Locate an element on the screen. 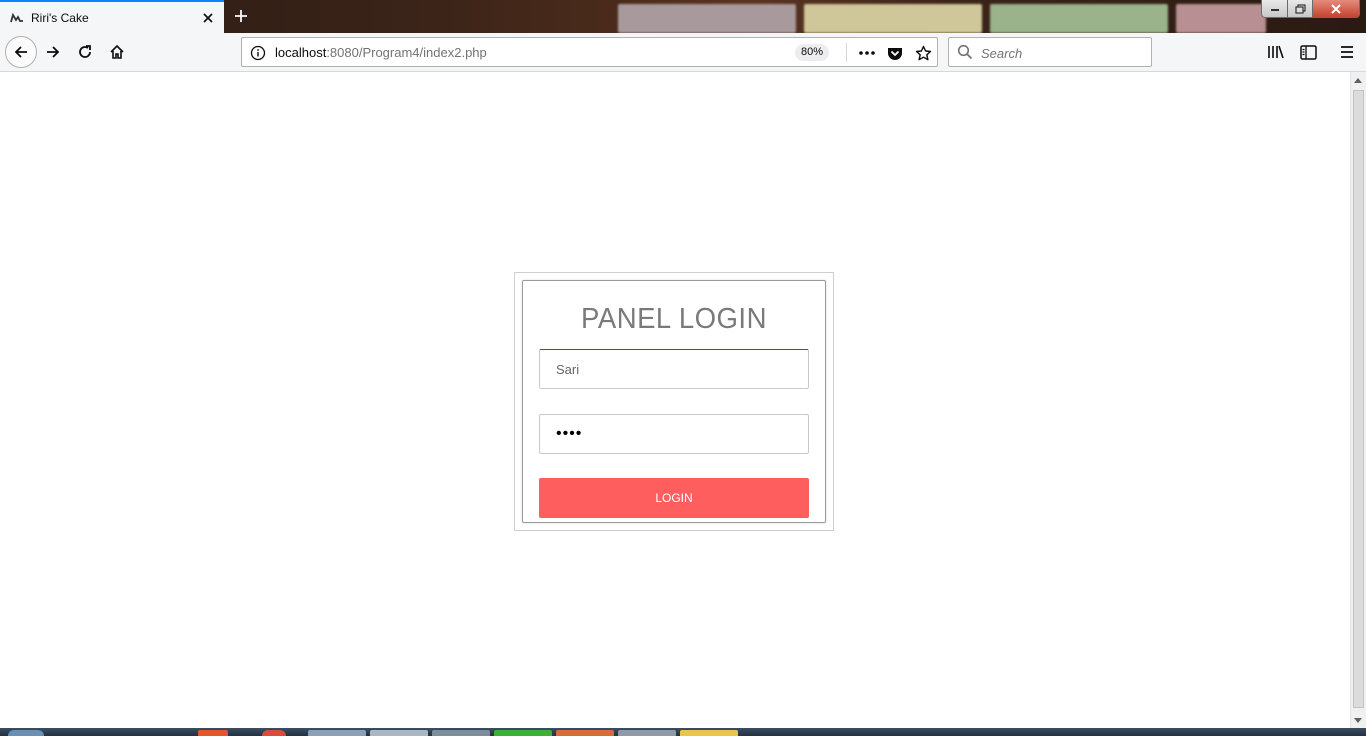 The image size is (1366, 736). pocket-icon is located at coordinates (895, 53).